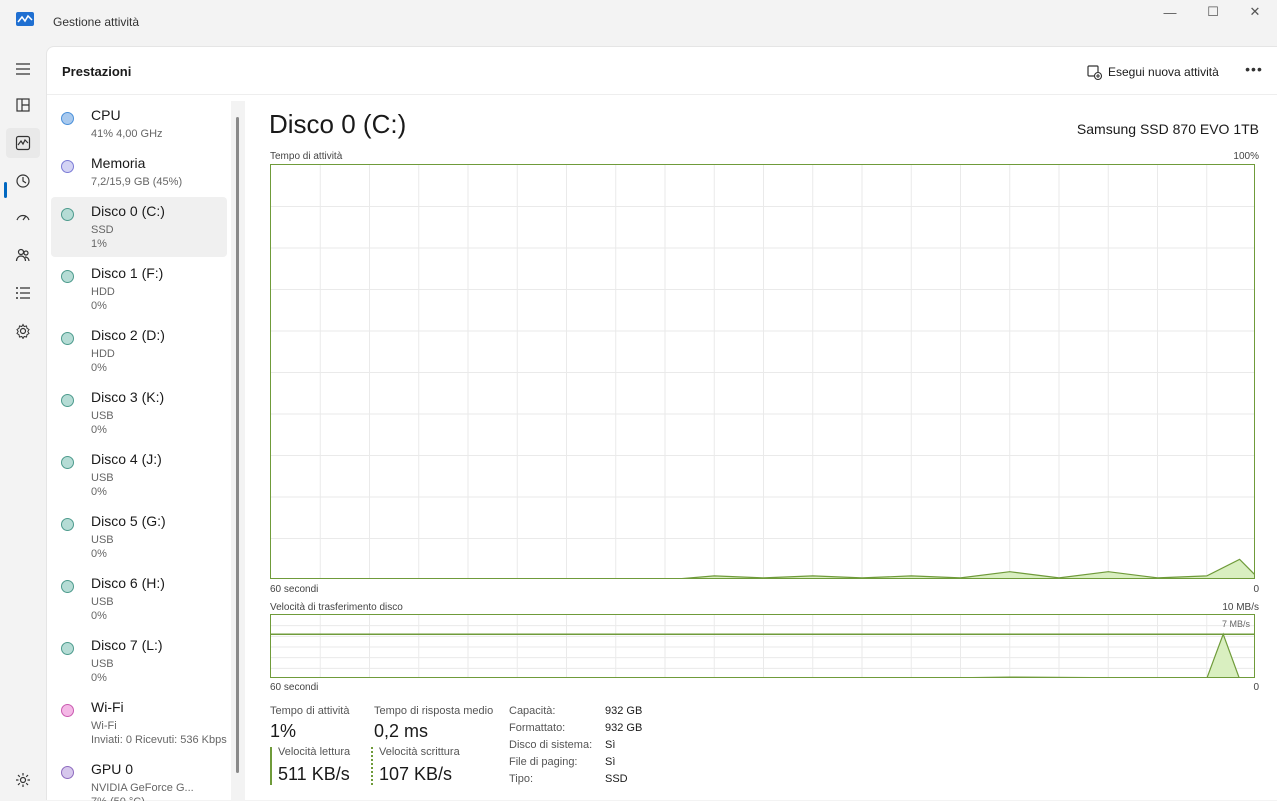 Image resolution: width=1277 pixels, height=801 pixels. Describe the element at coordinates (1235, 624) in the screenshot. I see `transfer-marker-label: 7 MB/s` at that location.